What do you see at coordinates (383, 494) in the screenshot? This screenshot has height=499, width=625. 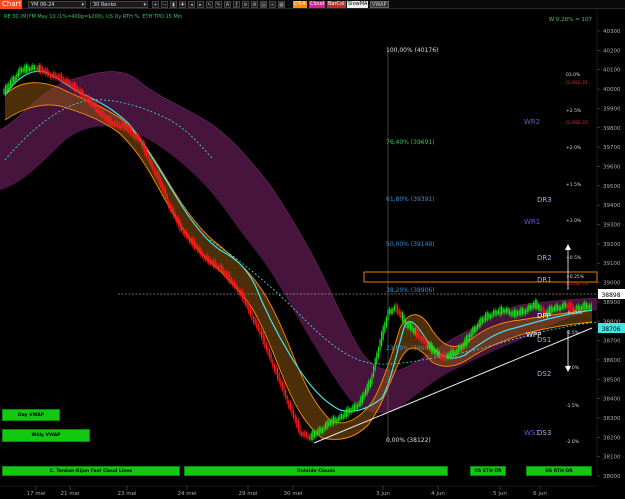 I see `time-tick-label: 3 jun` at bounding box center [383, 494].